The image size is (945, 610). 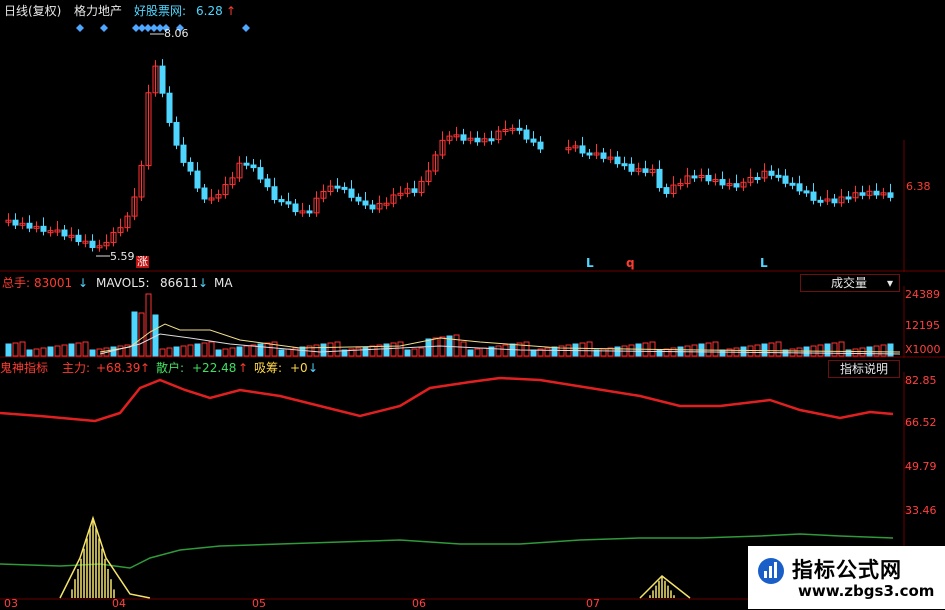 I want to click on high-price-label: 8.06, so click(x=176, y=33).